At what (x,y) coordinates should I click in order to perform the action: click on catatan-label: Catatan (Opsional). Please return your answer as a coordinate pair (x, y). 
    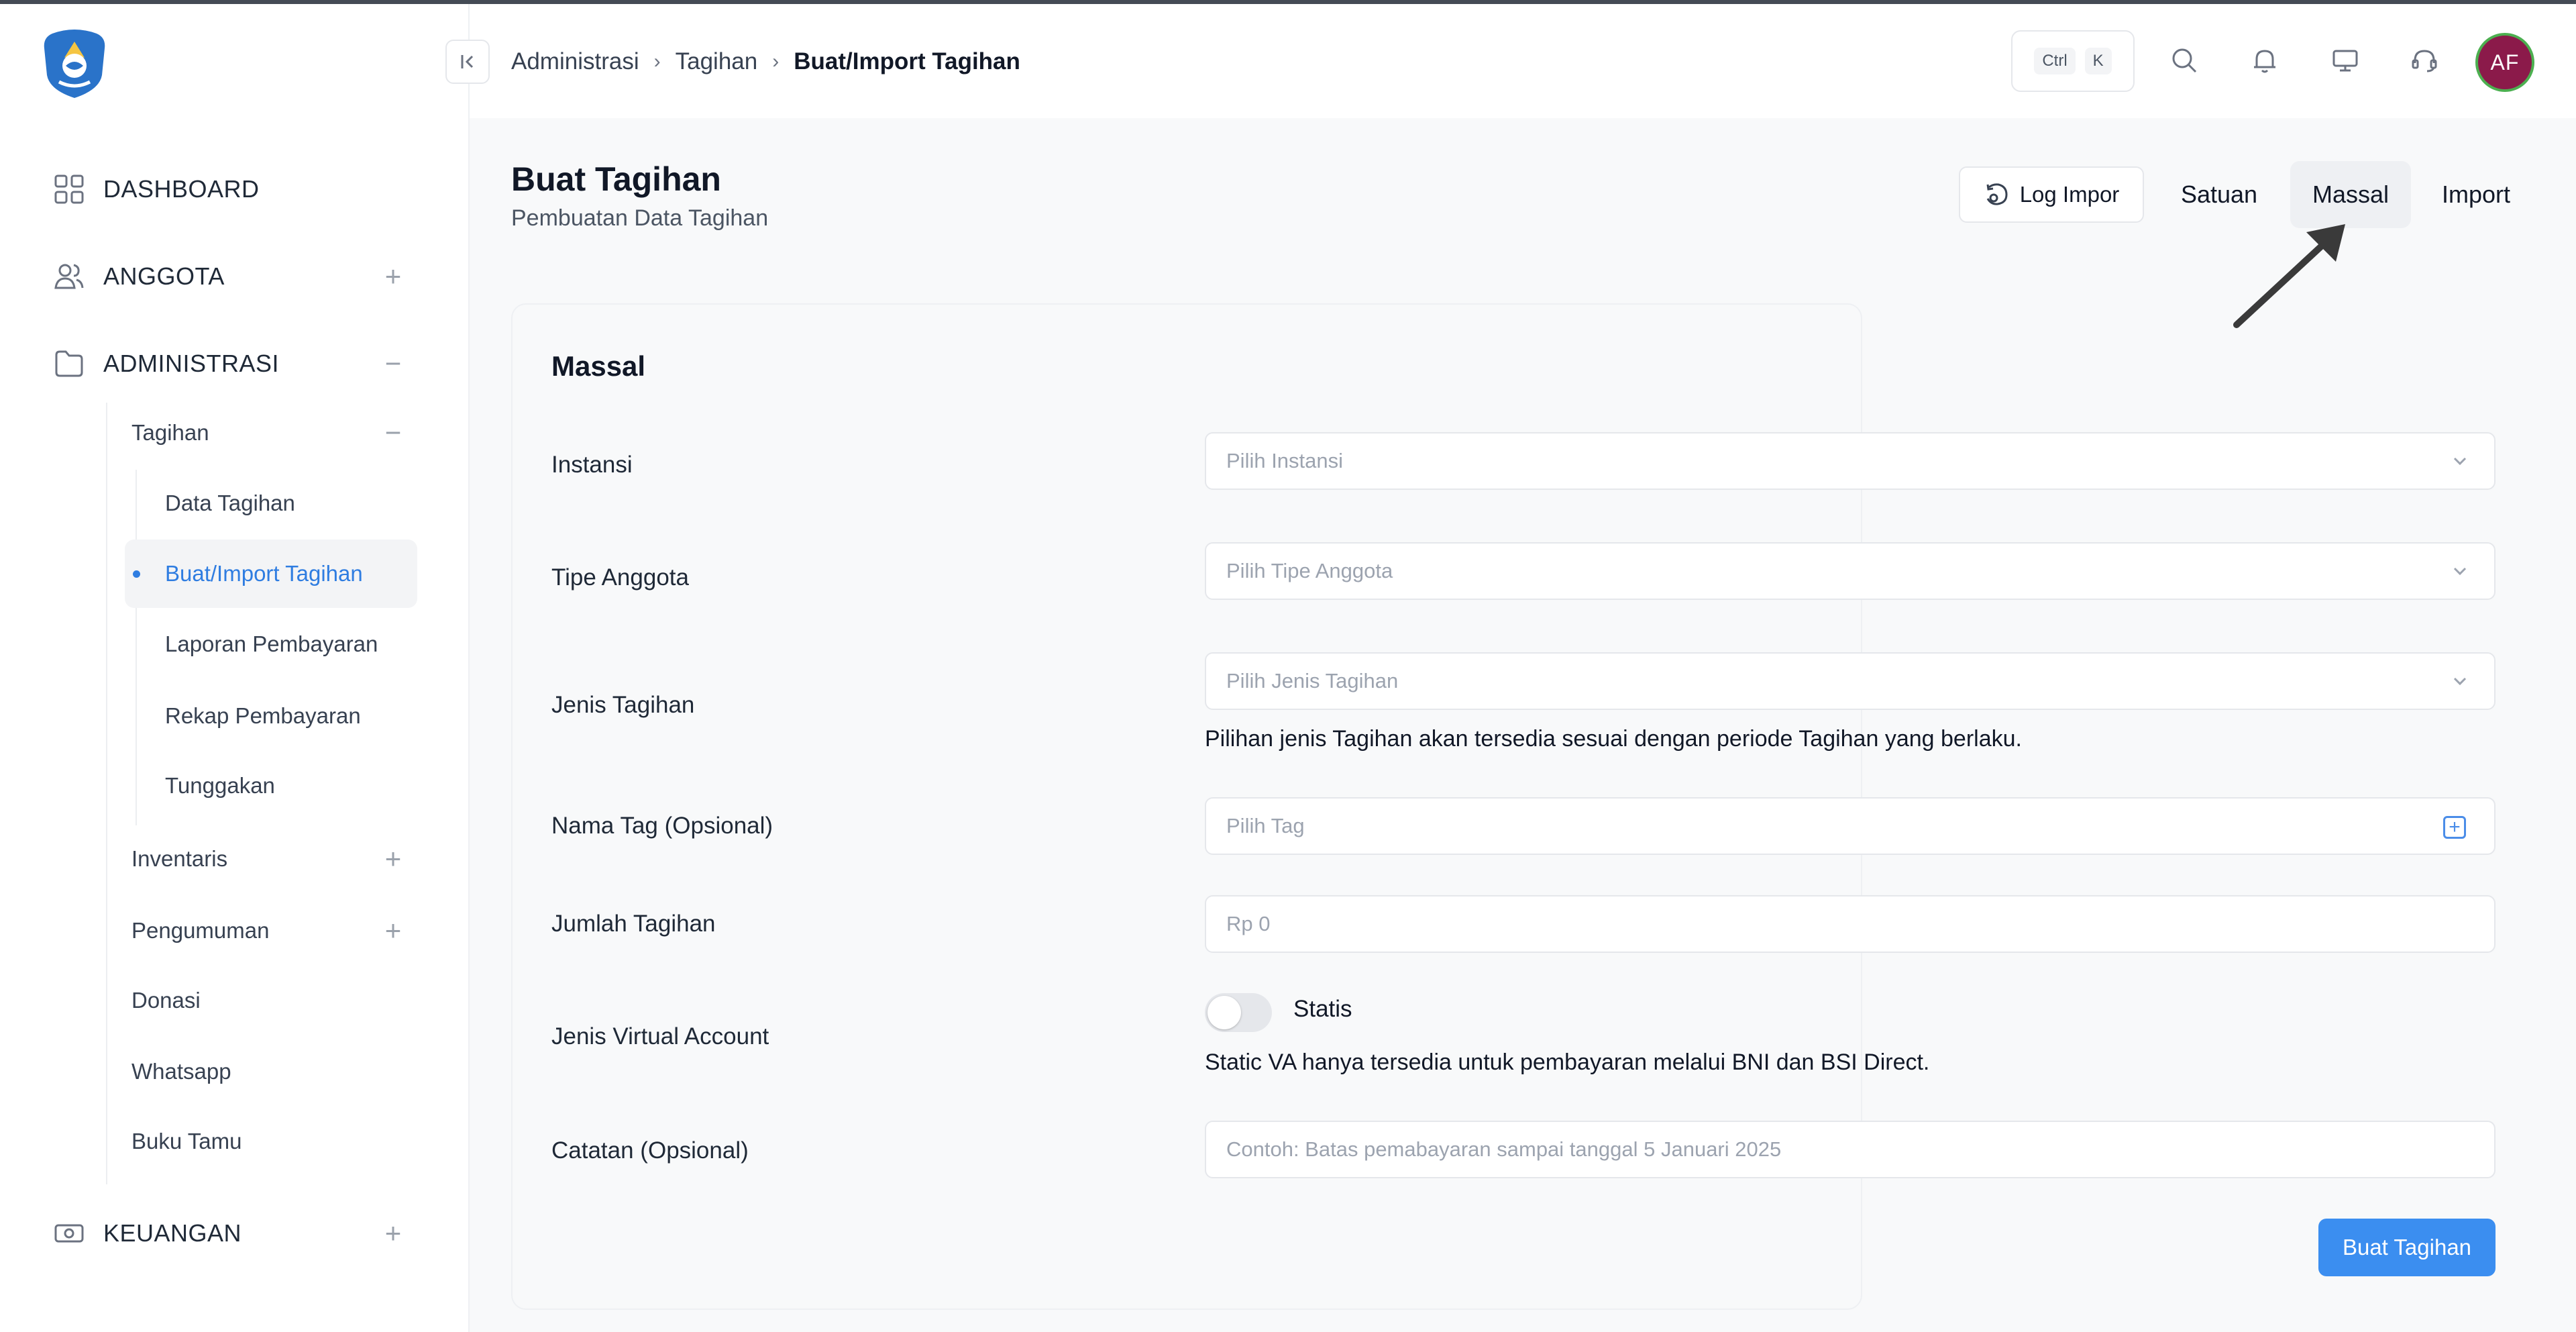
    Looking at the image, I should click on (650, 1150).